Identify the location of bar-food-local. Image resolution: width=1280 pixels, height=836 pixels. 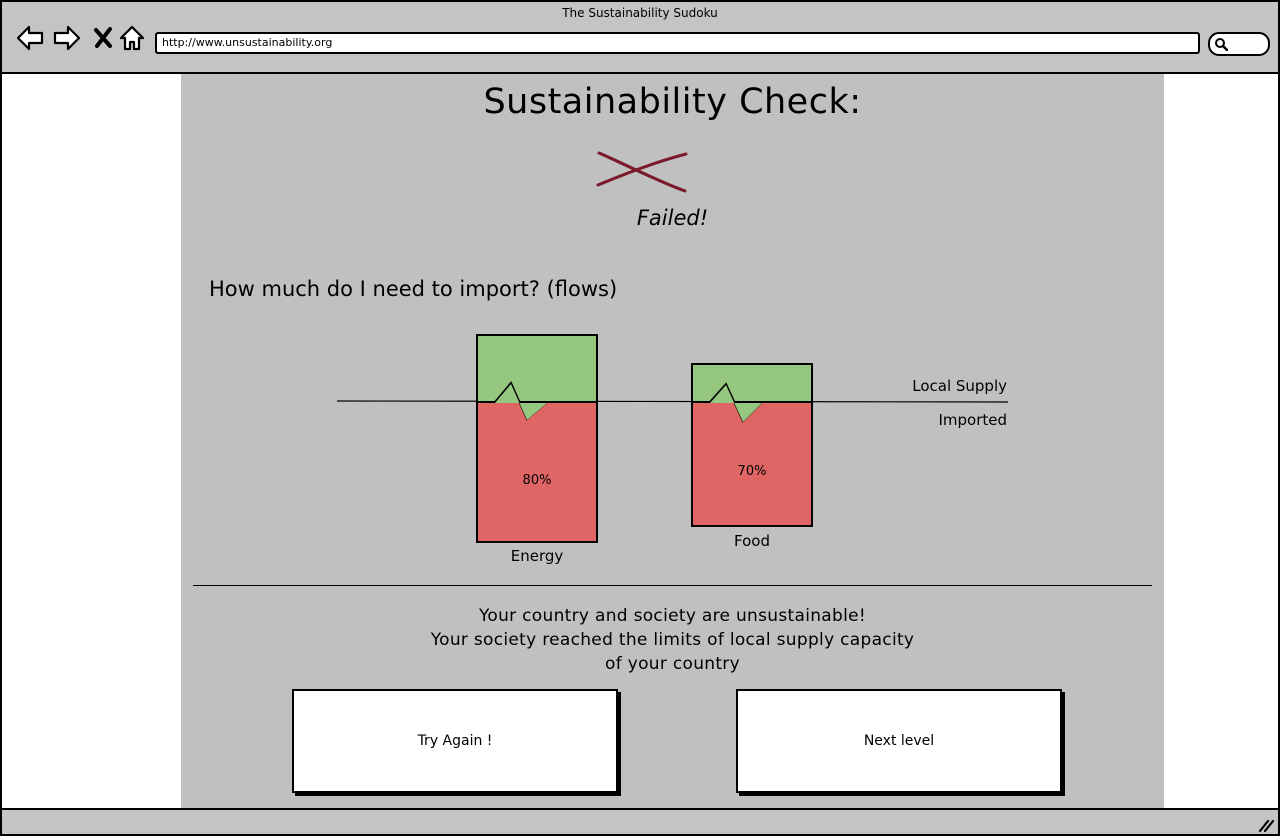
(752, 383).